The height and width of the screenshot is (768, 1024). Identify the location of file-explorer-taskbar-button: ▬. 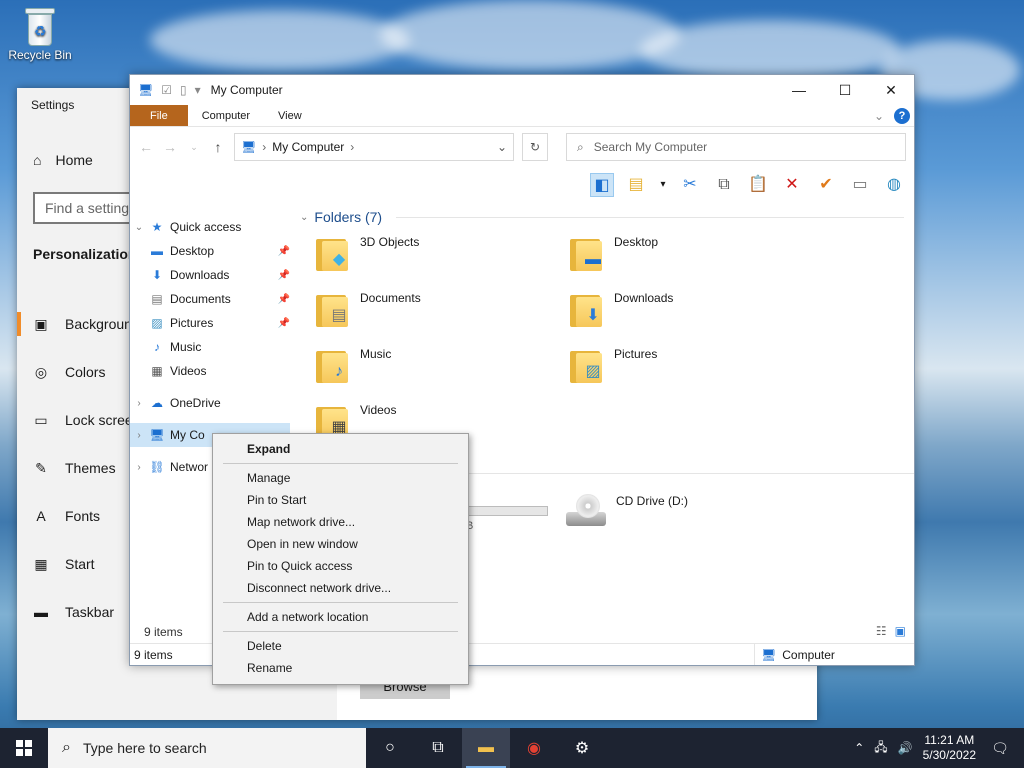
(486, 748).